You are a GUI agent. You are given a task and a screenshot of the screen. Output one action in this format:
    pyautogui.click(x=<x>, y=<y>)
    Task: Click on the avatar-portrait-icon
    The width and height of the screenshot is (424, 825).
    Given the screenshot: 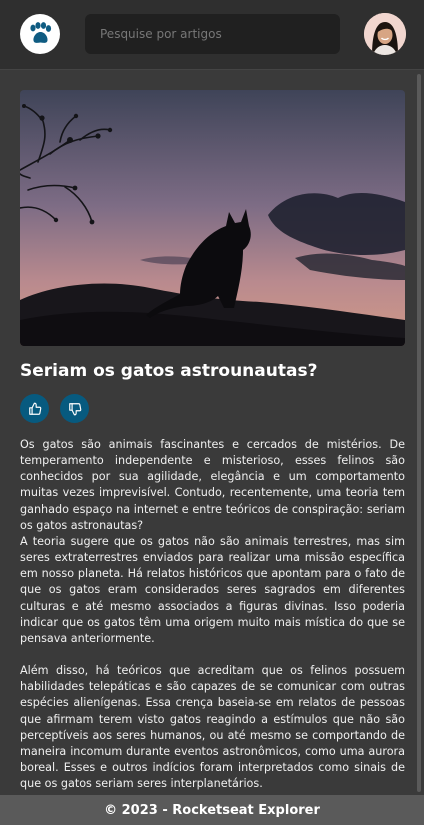 What is the action you would take?
    pyautogui.click(x=385, y=34)
    